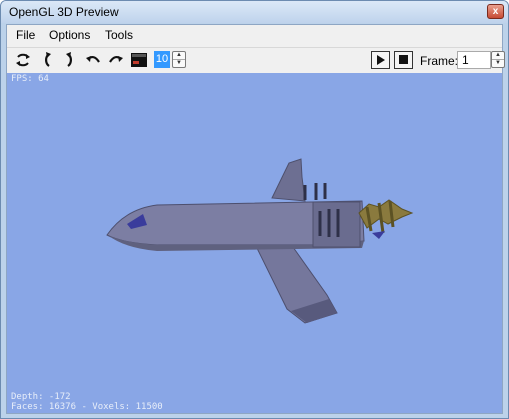  I want to click on stats-readout: Faces: 16376 - Voxels: 11500, so click(87, 407).